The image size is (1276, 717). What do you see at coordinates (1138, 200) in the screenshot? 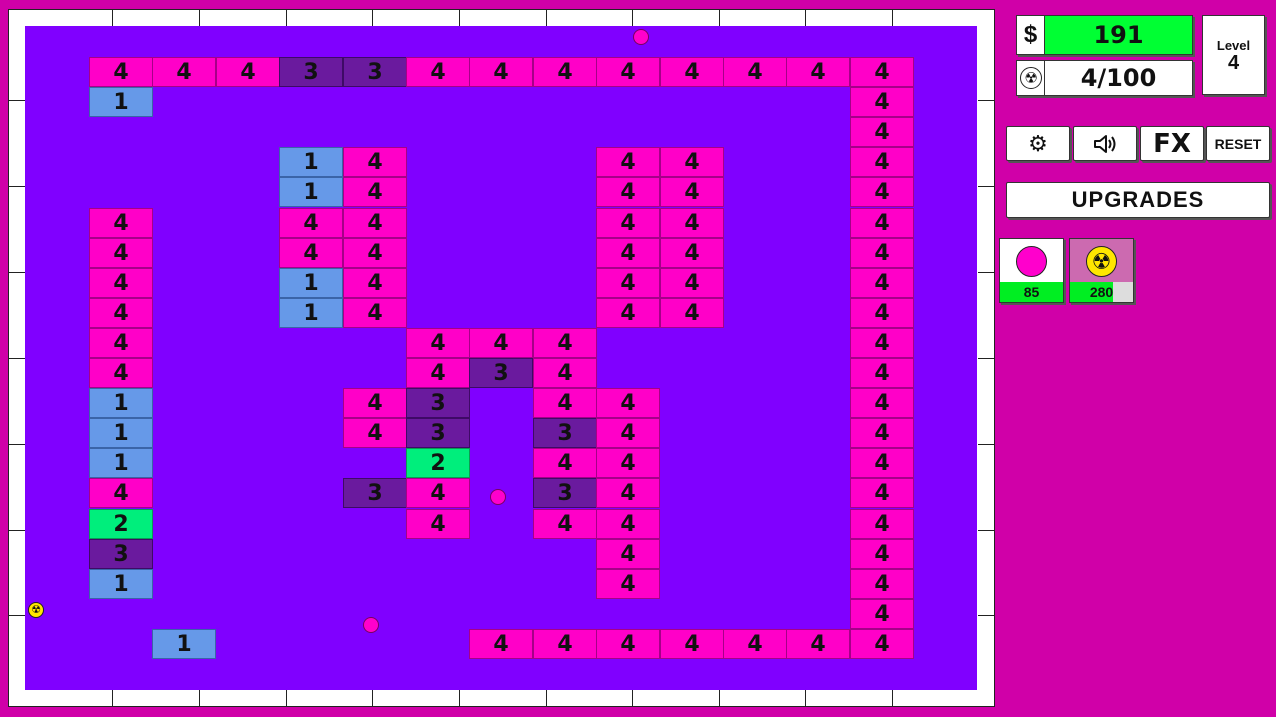
I see `upgrades-button: UPGRADES` at bounding box center [1138, 200].